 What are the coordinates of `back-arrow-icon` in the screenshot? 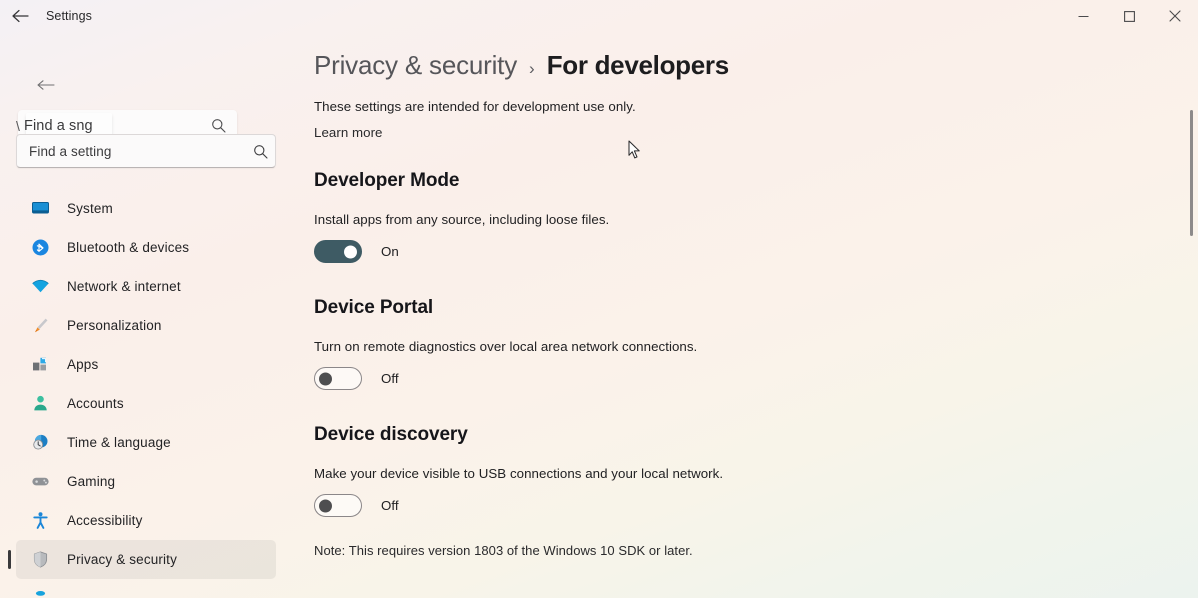 It's located at (20, 16).